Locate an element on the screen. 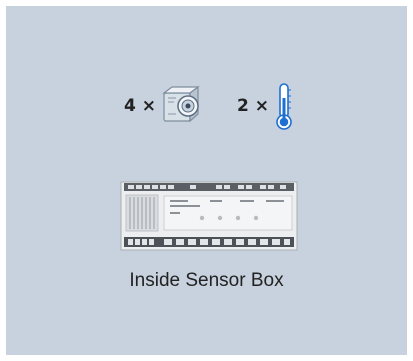 The image size is (413, 361). sensor-count-label: 4 × is located at coordinates (140, 106).